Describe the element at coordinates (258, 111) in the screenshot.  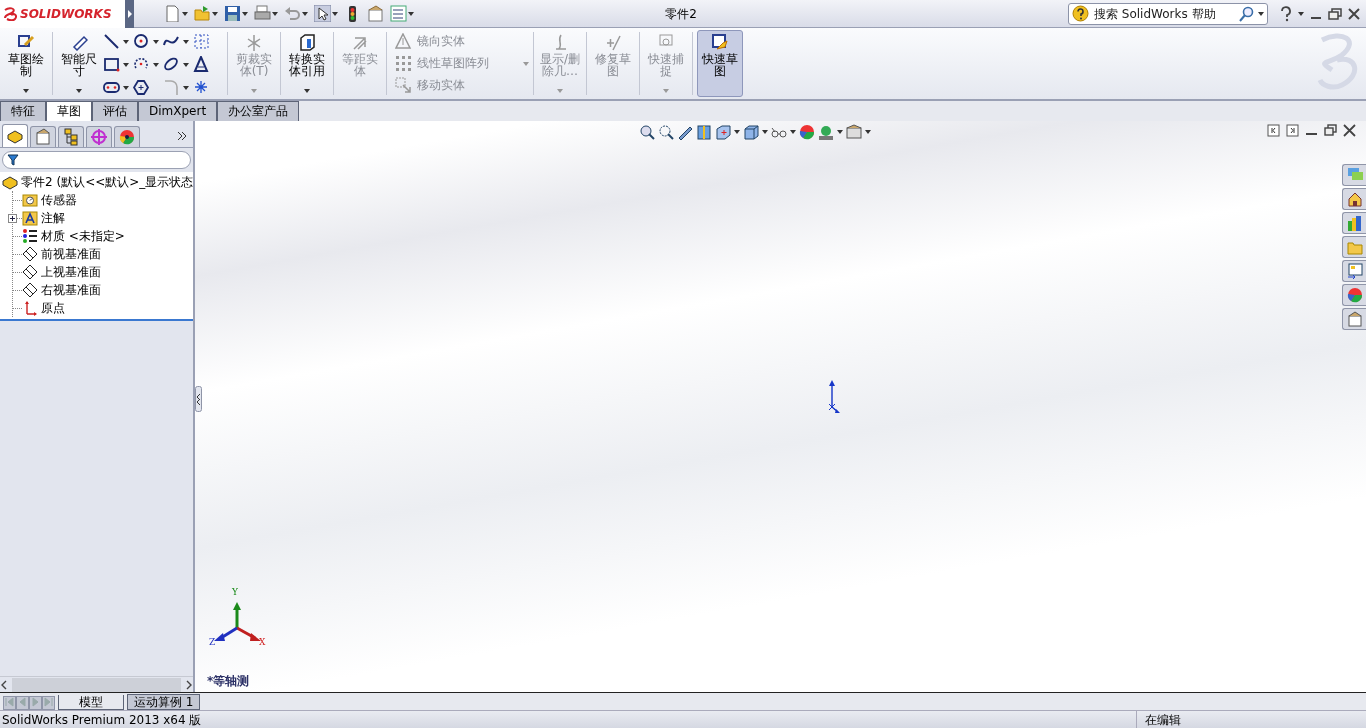
I see `command-tab: 办公室产品` at that location.